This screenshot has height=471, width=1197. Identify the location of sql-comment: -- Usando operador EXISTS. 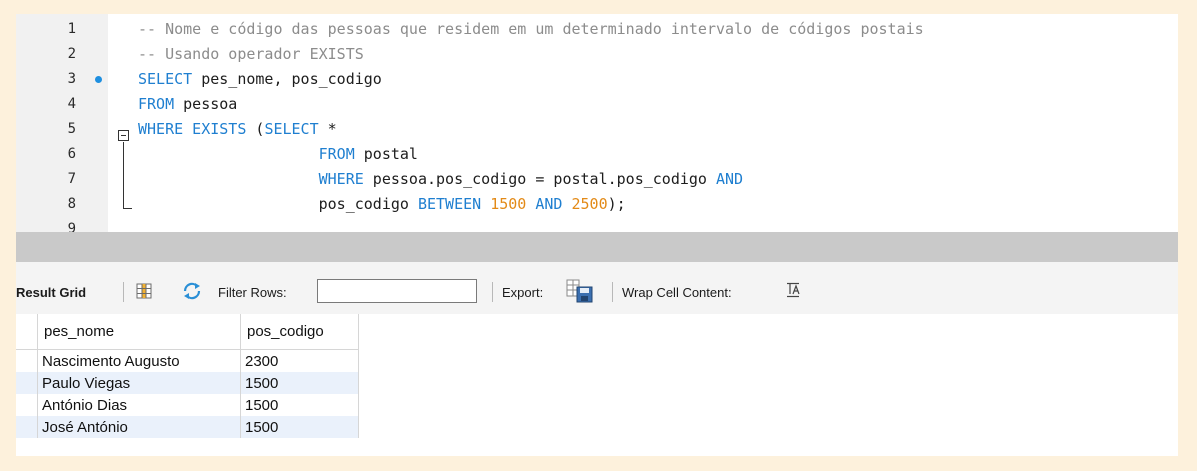
(251, 54).